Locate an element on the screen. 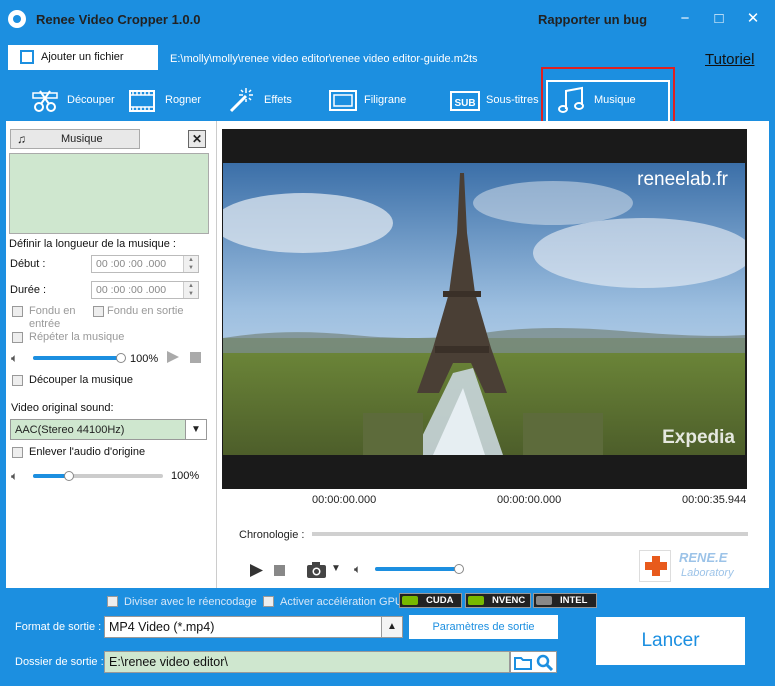 Image resolution: width=775 pixels, height=686 pixels. close-window-button: ✕ is located at coordinates (753, 19).